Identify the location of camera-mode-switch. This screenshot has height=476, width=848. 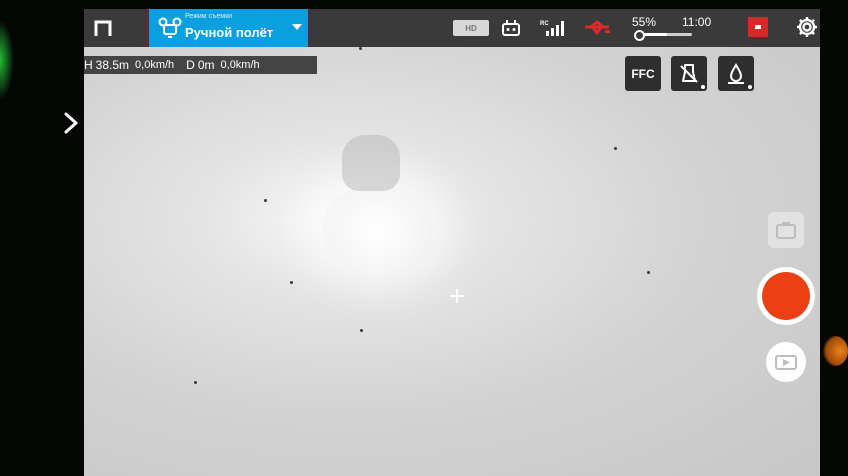
(786, 230).